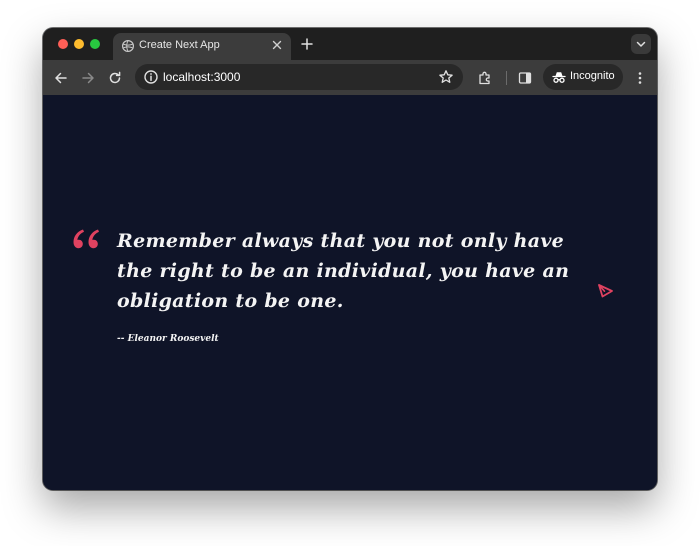  What do you see at coordinates (485, 78) in the screenshot?
I see `extensions-puzzle-icon` at bounding box center [485, 78].